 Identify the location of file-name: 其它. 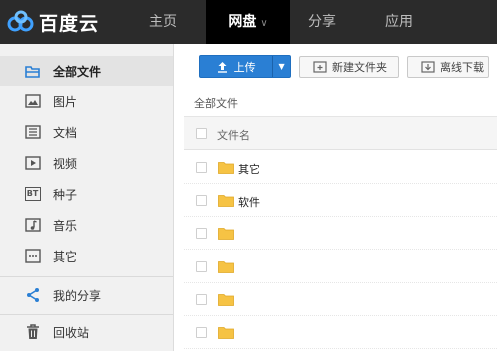
(249, 169).